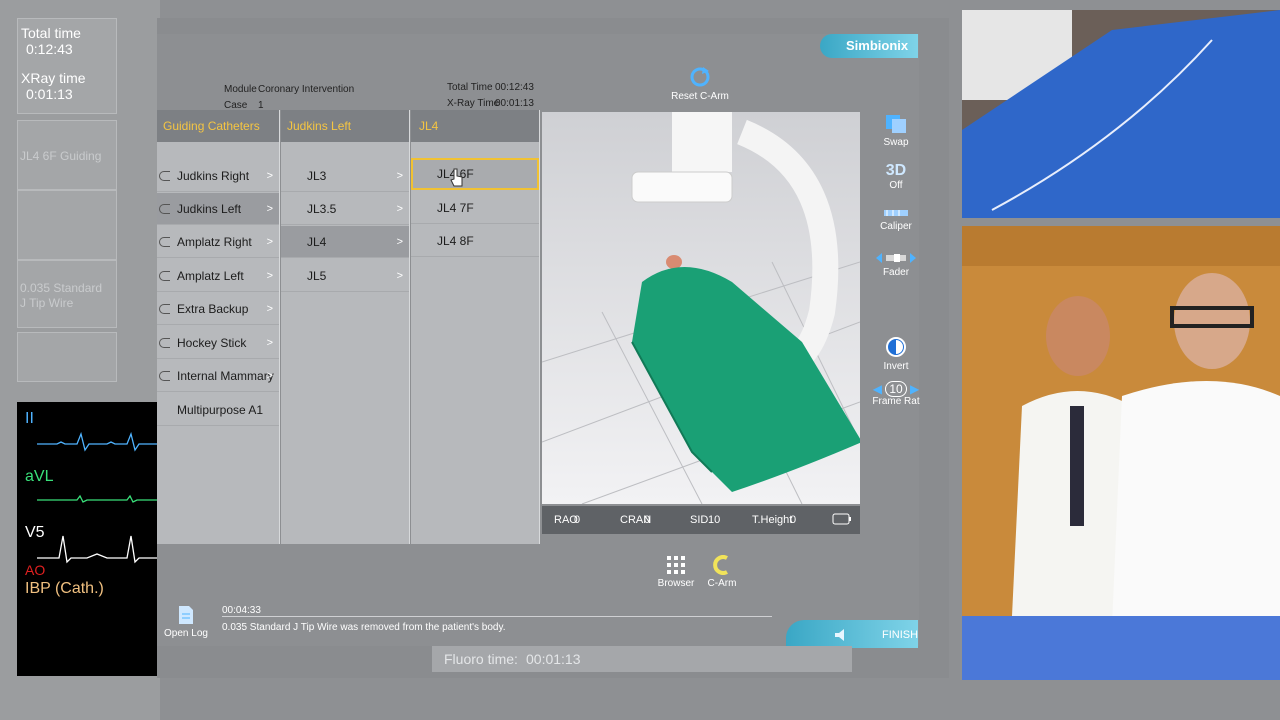 This screenshot has width=1280, height=720. I want to click on finish-button: FINISH, so click(852, 634).